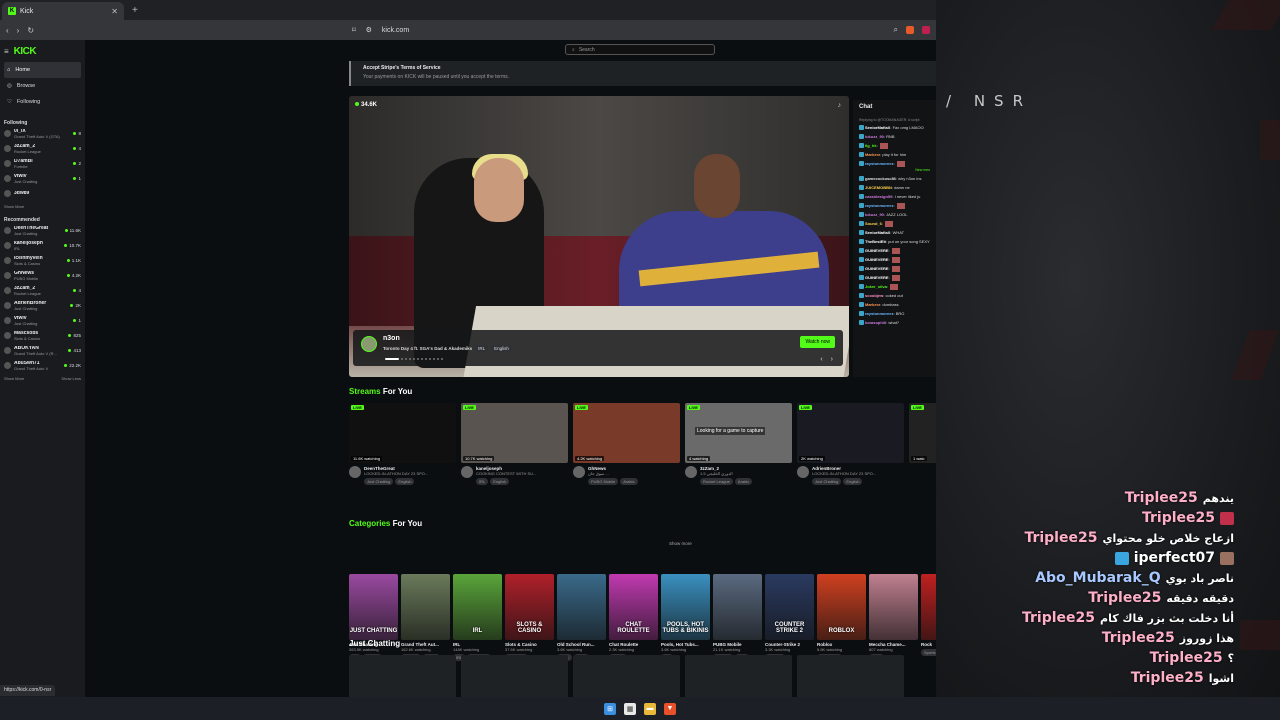 The image size is (1280, 720). Describe the element at coordinates (63, 11) in the screenshot. I see `browser-tab: K Kick ✕` at that location.